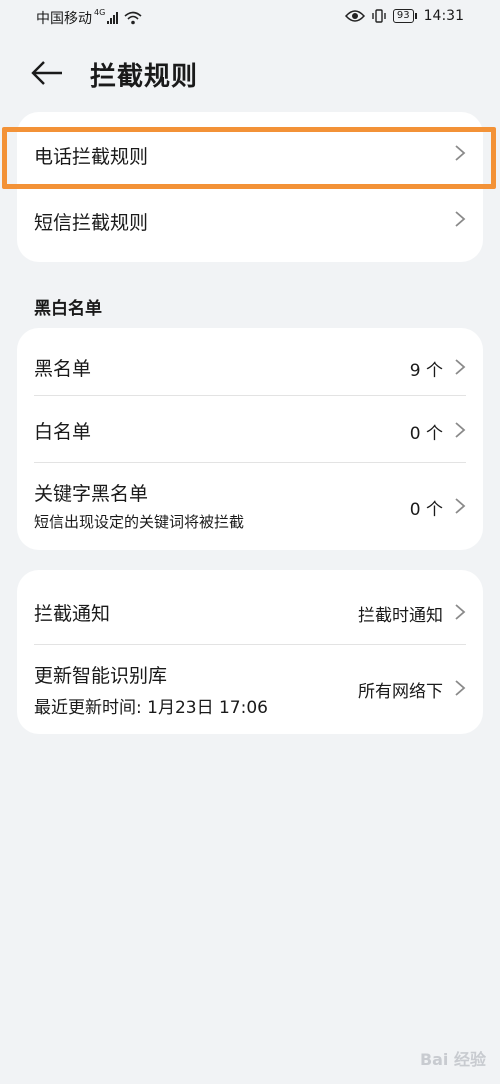  I want to click on status-left: 中国移动 4G, so click(89, 18).